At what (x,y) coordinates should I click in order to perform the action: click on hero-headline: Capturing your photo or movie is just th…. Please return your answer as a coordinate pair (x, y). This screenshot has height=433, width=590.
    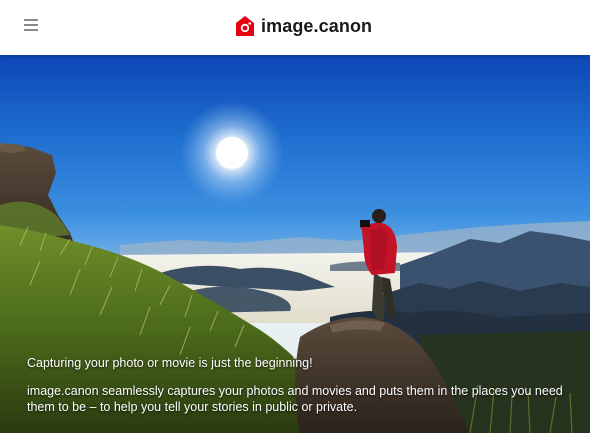
    Looking at the image, I should click on (170, 363).